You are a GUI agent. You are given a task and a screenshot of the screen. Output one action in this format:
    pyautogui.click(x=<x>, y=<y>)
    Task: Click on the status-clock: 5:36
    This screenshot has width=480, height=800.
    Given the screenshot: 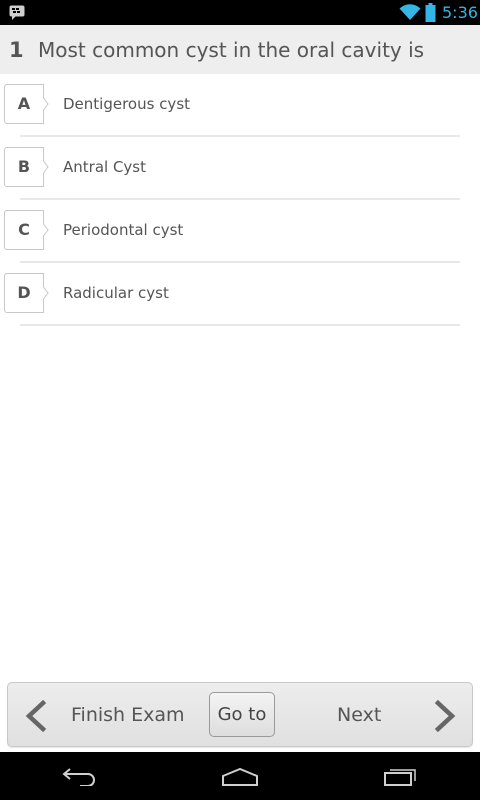 What is the action you would take?
    pyautogui.click(x=460, y=12)
    